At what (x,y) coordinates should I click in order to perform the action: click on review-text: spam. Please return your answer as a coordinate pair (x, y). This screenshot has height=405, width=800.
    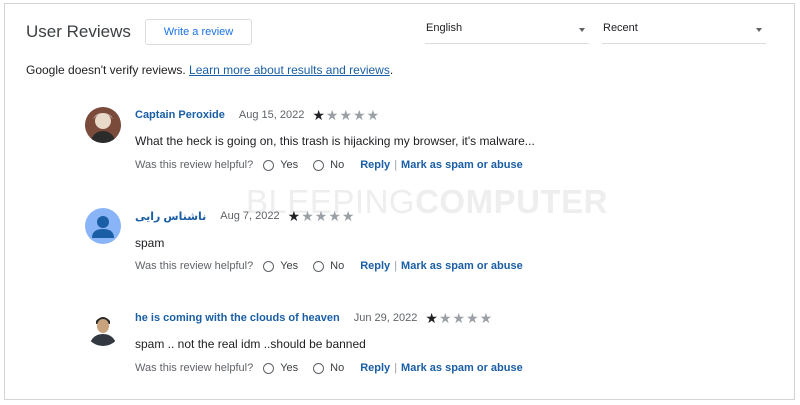
    Looking at the image, I should click on (150, 243).